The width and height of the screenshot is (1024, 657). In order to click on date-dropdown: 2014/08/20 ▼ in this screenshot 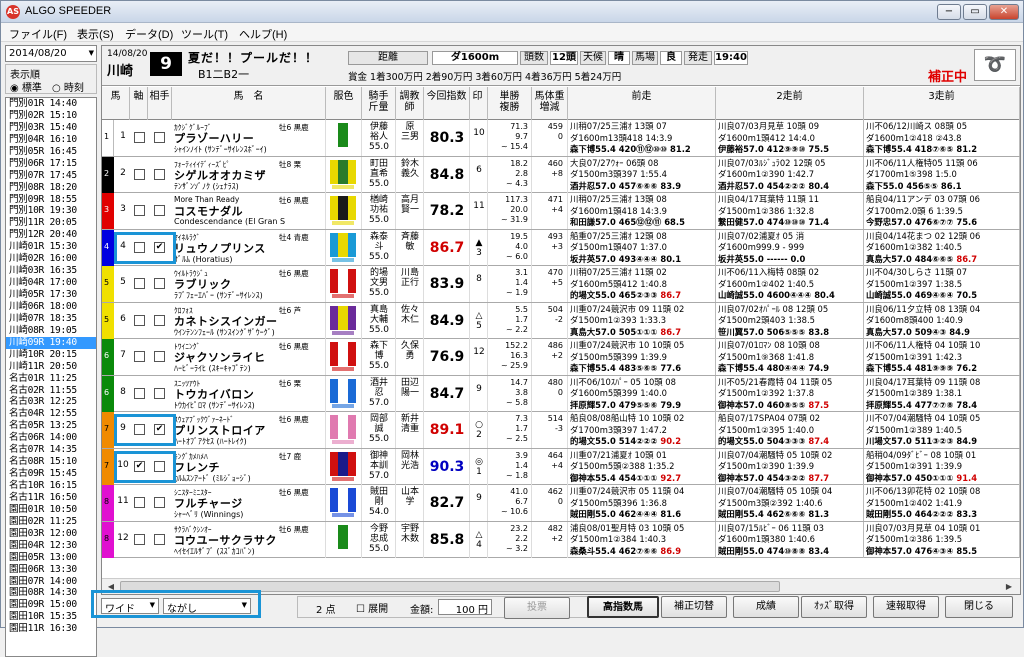, I will do `click(51, 53)`.